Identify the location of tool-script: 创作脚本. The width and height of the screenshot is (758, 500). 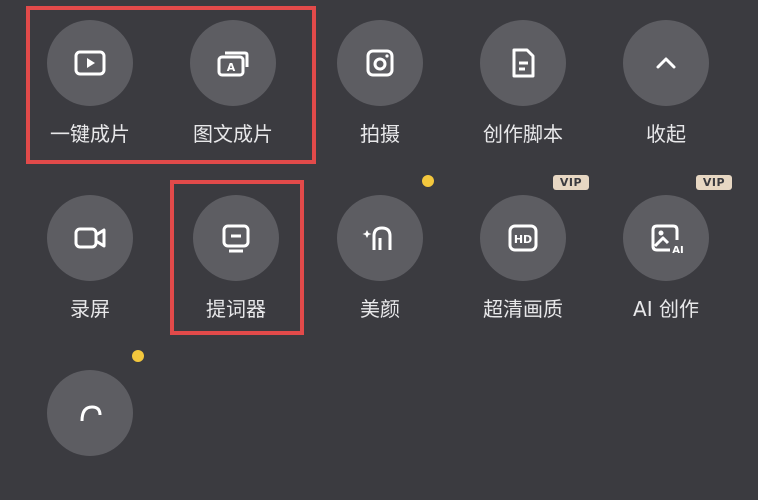
(523, 75).